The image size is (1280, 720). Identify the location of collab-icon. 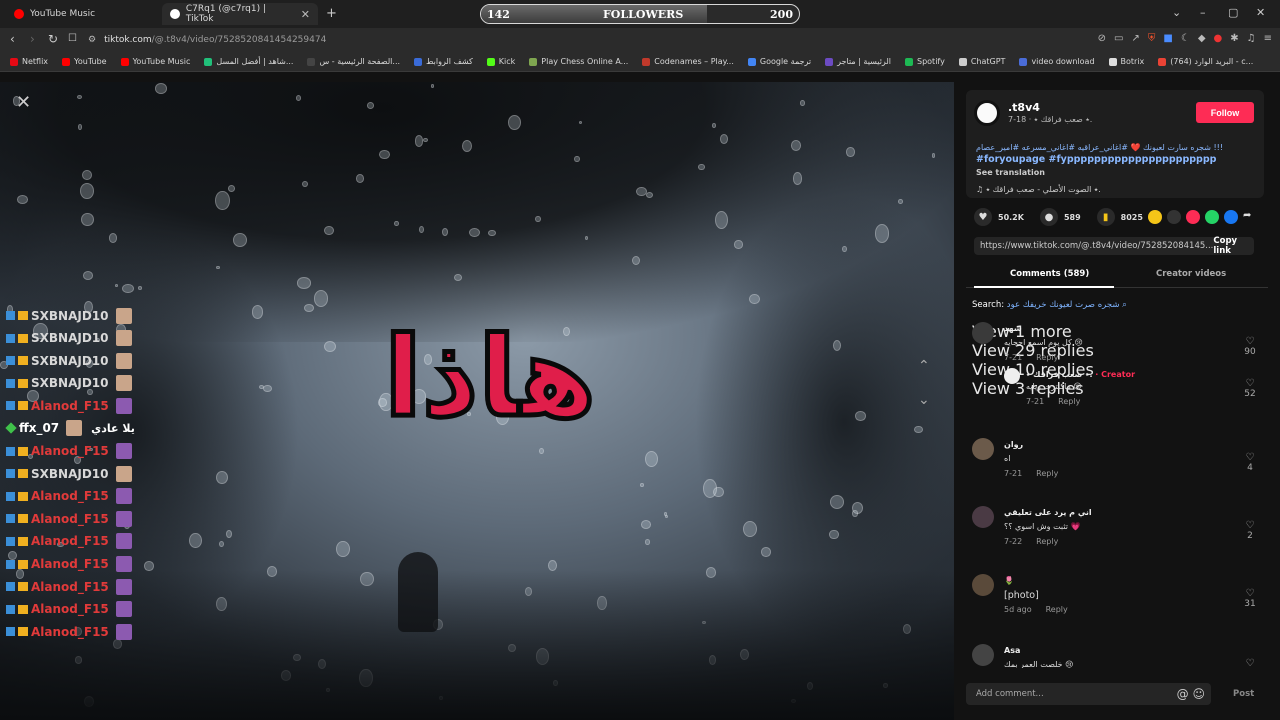
(1155, 217).